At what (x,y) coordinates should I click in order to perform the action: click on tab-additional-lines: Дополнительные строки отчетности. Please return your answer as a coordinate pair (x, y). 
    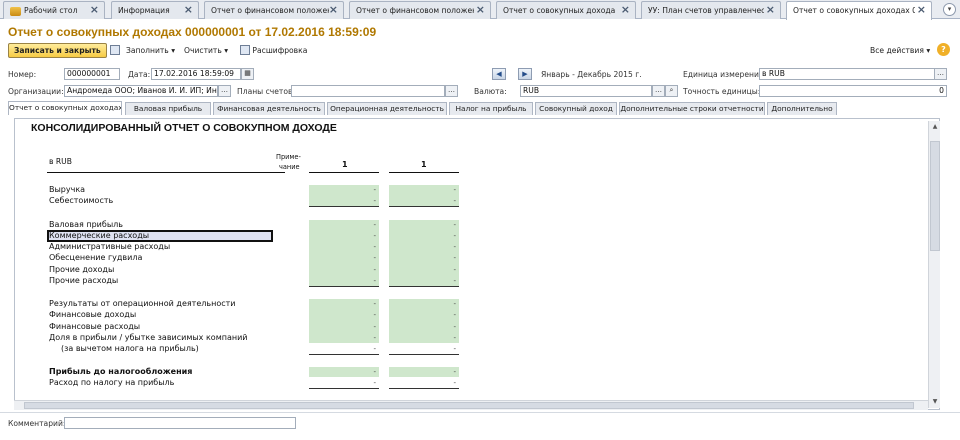
    Looking at the image, I should click on (692, 108).